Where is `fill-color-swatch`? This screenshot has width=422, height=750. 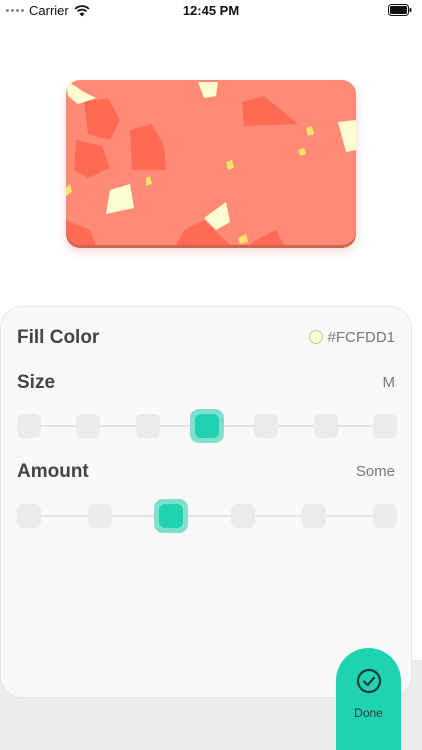
fill-color-swatch is located at coordinates (316, 337).